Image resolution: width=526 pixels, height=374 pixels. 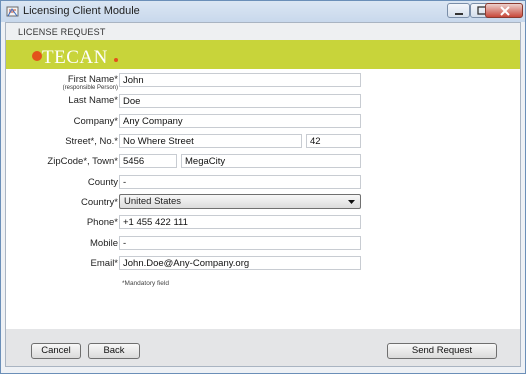 I want to click on county-field: -, so click(x=240, y=182).